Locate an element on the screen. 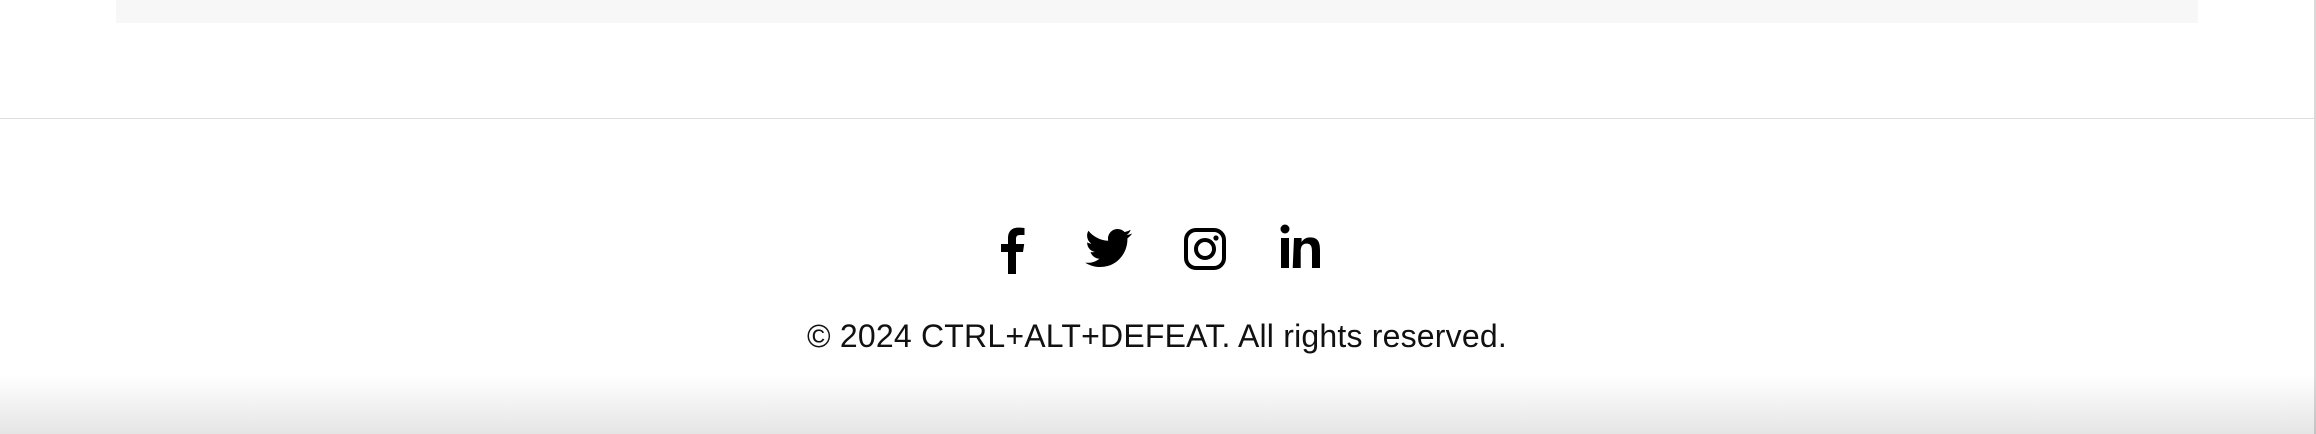 The width and height of the screenshot is (2316, 434). twitter-icon is located at coordinates (1109, 248).